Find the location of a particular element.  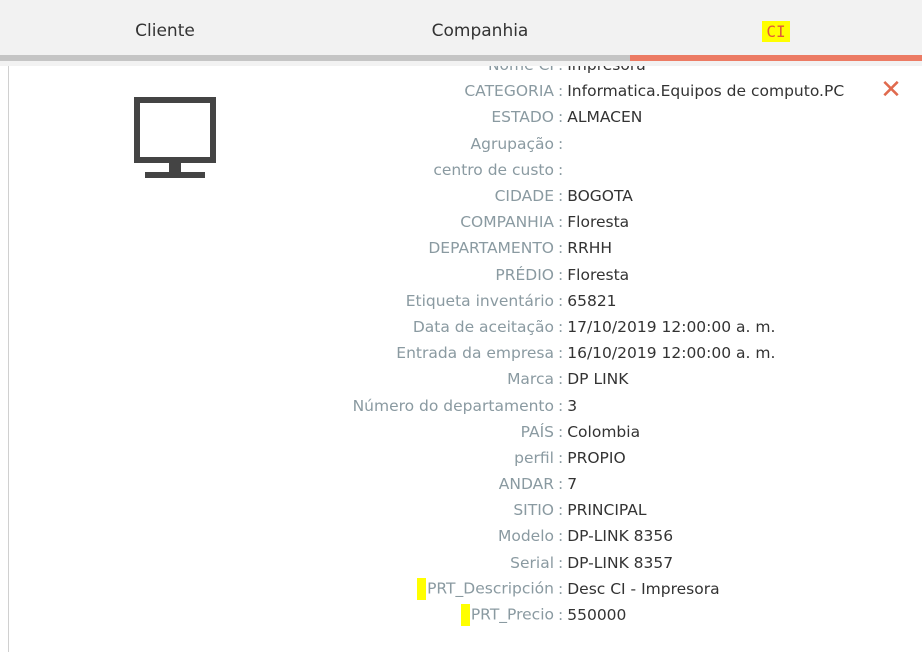

field-label: perfil is located at coordinates (281, 458).